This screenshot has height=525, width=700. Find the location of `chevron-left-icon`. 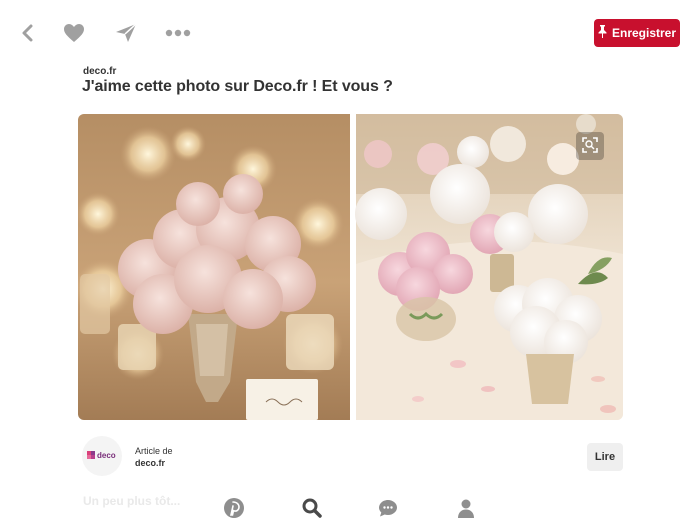

chevron-left-icon is located at coordinates (27, 33).